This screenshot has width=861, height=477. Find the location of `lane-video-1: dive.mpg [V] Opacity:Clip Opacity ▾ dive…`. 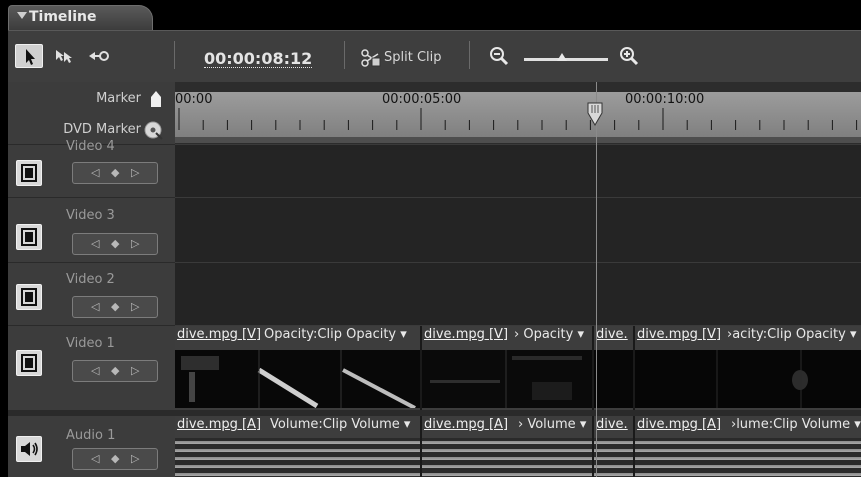

lane-video-1: dive.mpg [V] Opacity:Clip Opacity ▾ dive… is located at coordinates (518, 368).